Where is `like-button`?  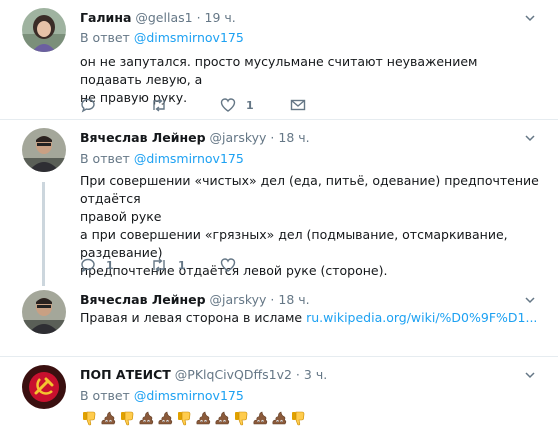 like-button is located at coordinates (255, 265).